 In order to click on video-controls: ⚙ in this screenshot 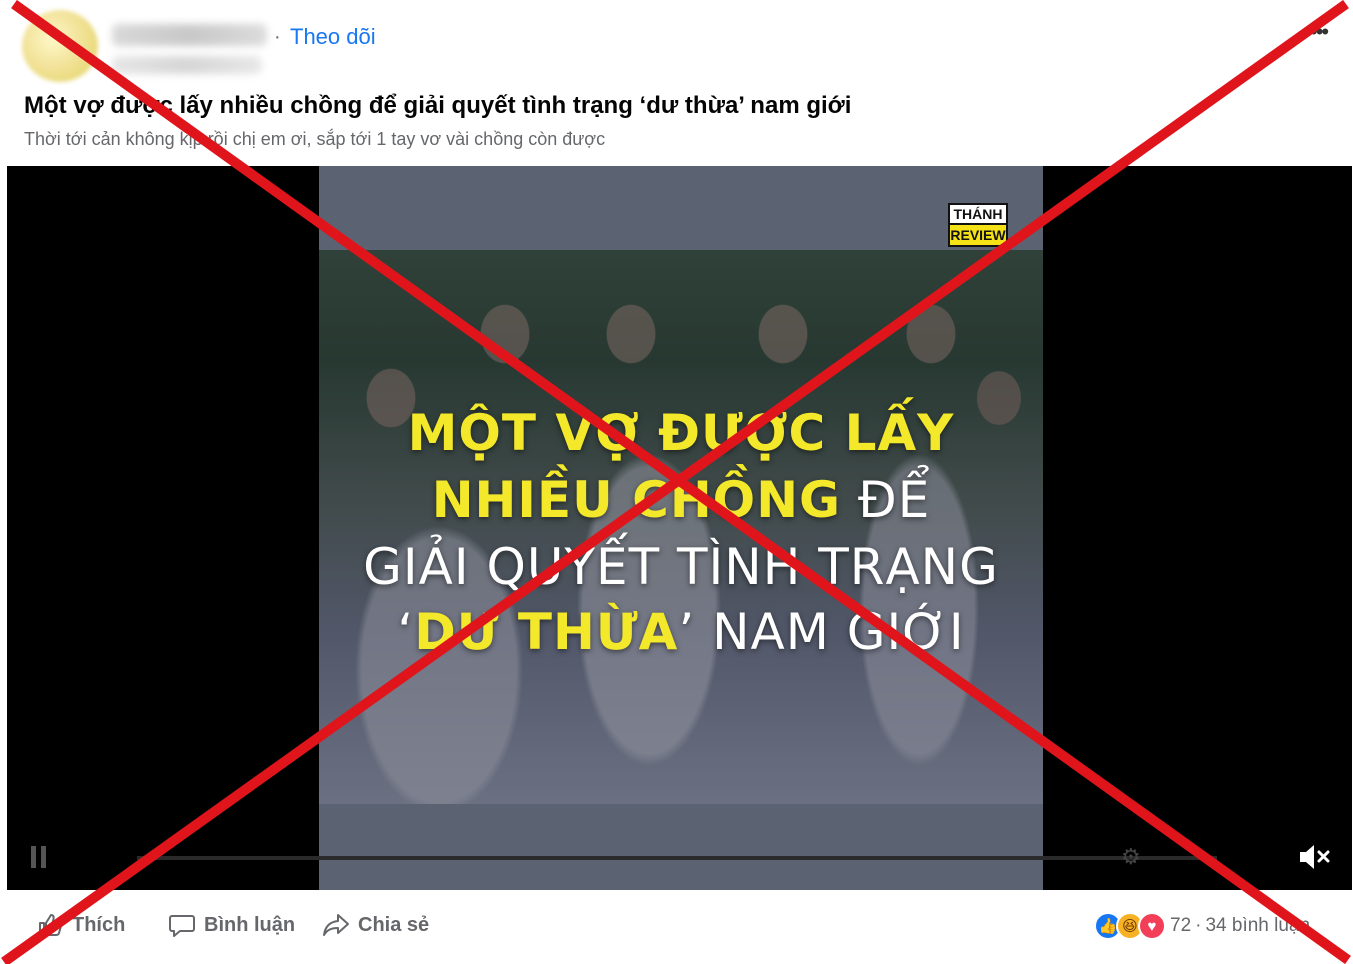, I will do `click(679, 858)`.